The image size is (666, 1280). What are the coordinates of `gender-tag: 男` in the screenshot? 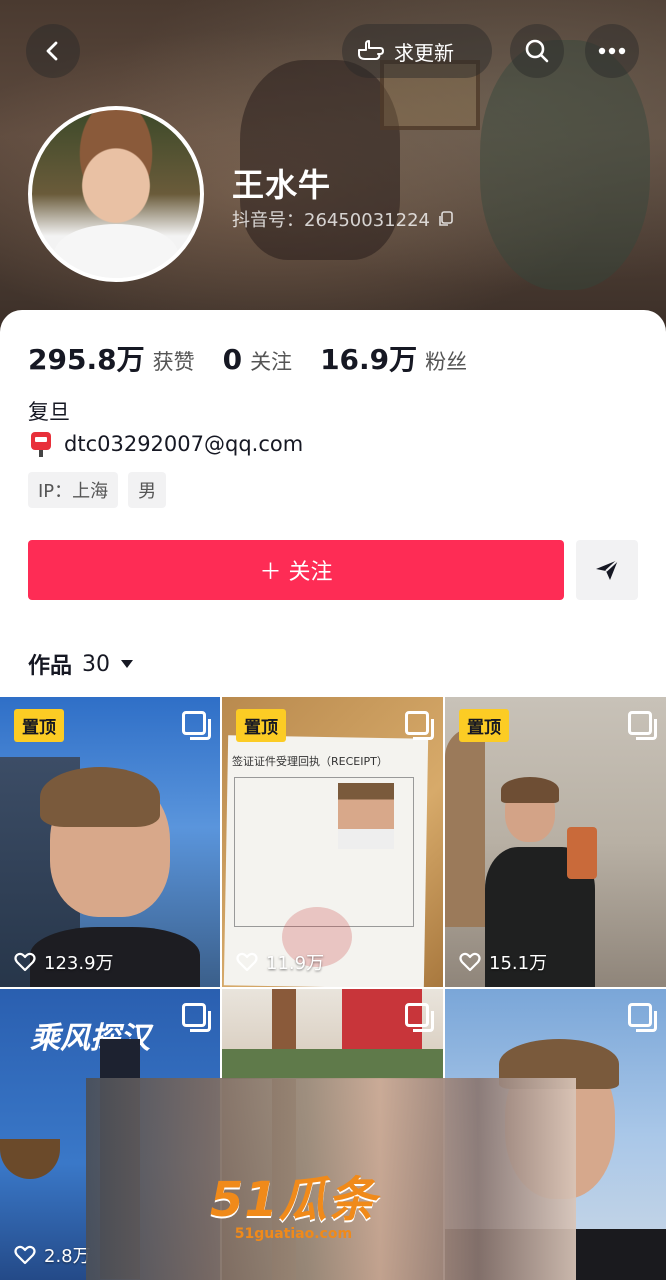 It's located at (147, 490).